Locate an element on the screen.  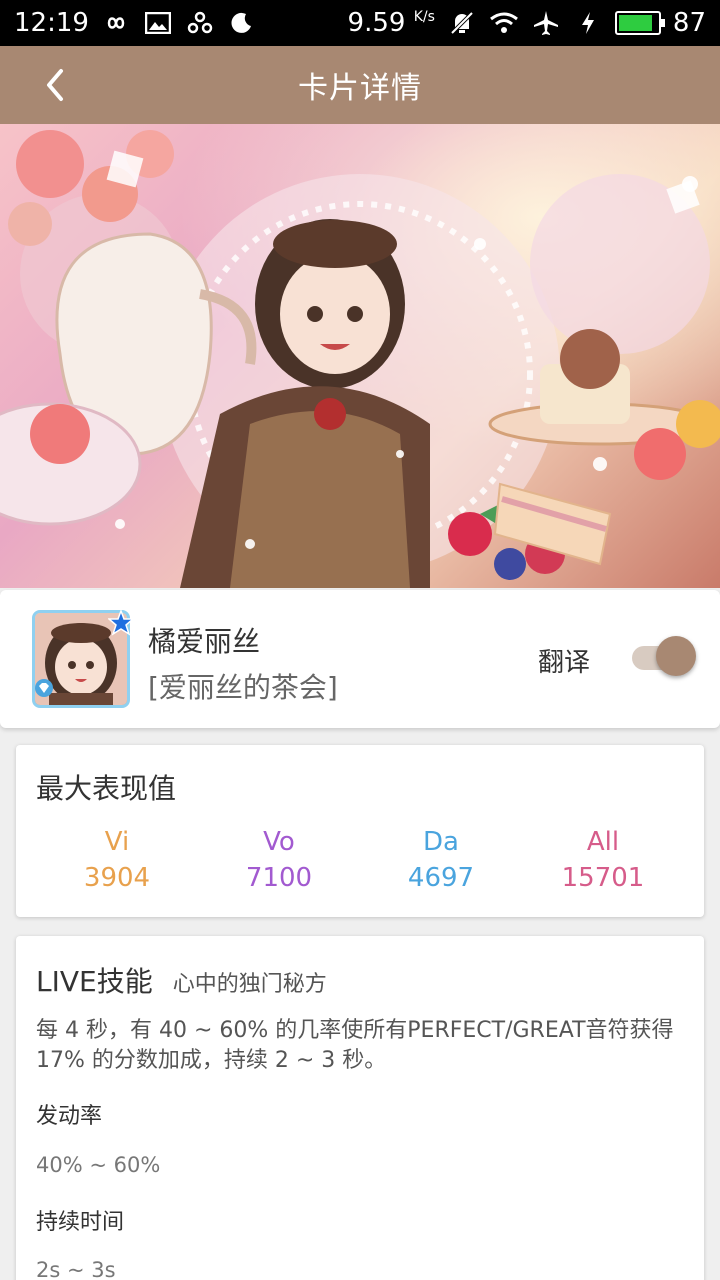
activation-rate-value: 40% ~ 60% is located at coordinates (98, 1165).